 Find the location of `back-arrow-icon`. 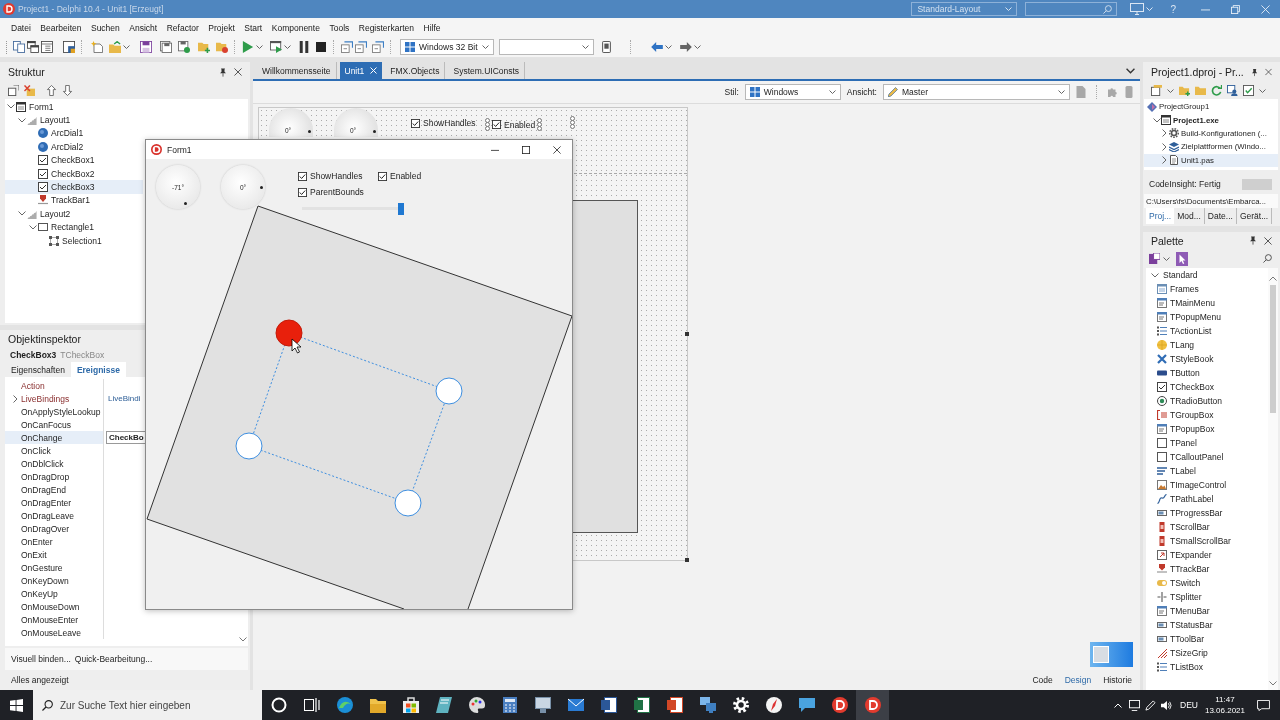

back-arrow-icon is located at coordinates (657, 47).